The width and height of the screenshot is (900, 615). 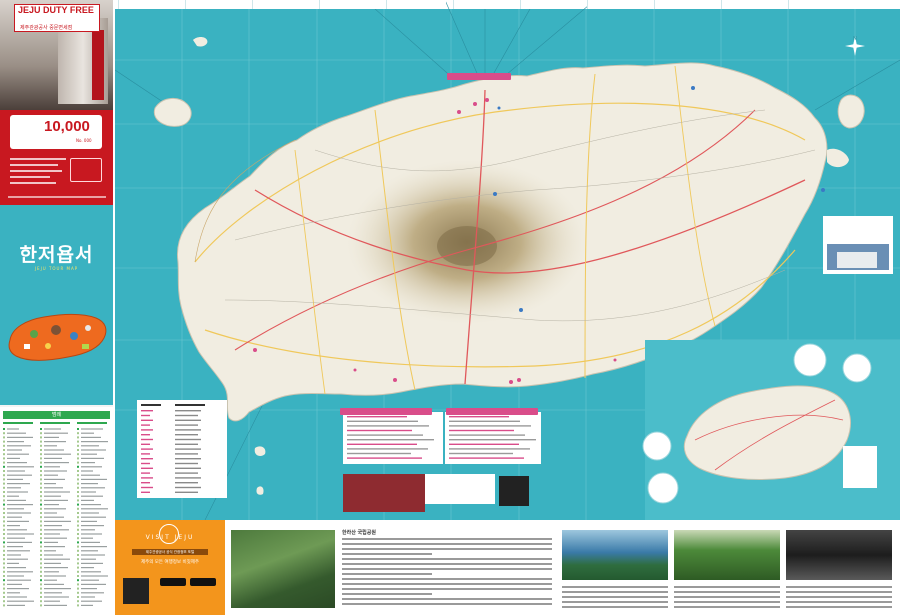 I want to click on seongsan-photo, so click(x=615, y=555).